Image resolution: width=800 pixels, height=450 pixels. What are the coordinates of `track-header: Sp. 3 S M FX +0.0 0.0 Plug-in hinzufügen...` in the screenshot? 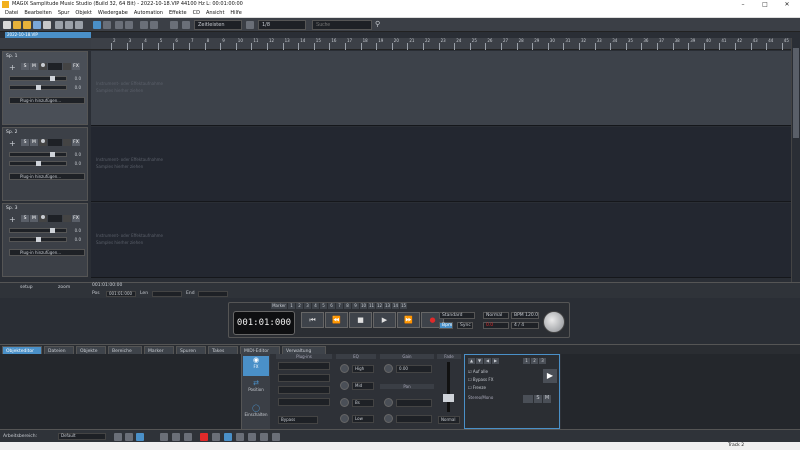 It's located at (45, 240).